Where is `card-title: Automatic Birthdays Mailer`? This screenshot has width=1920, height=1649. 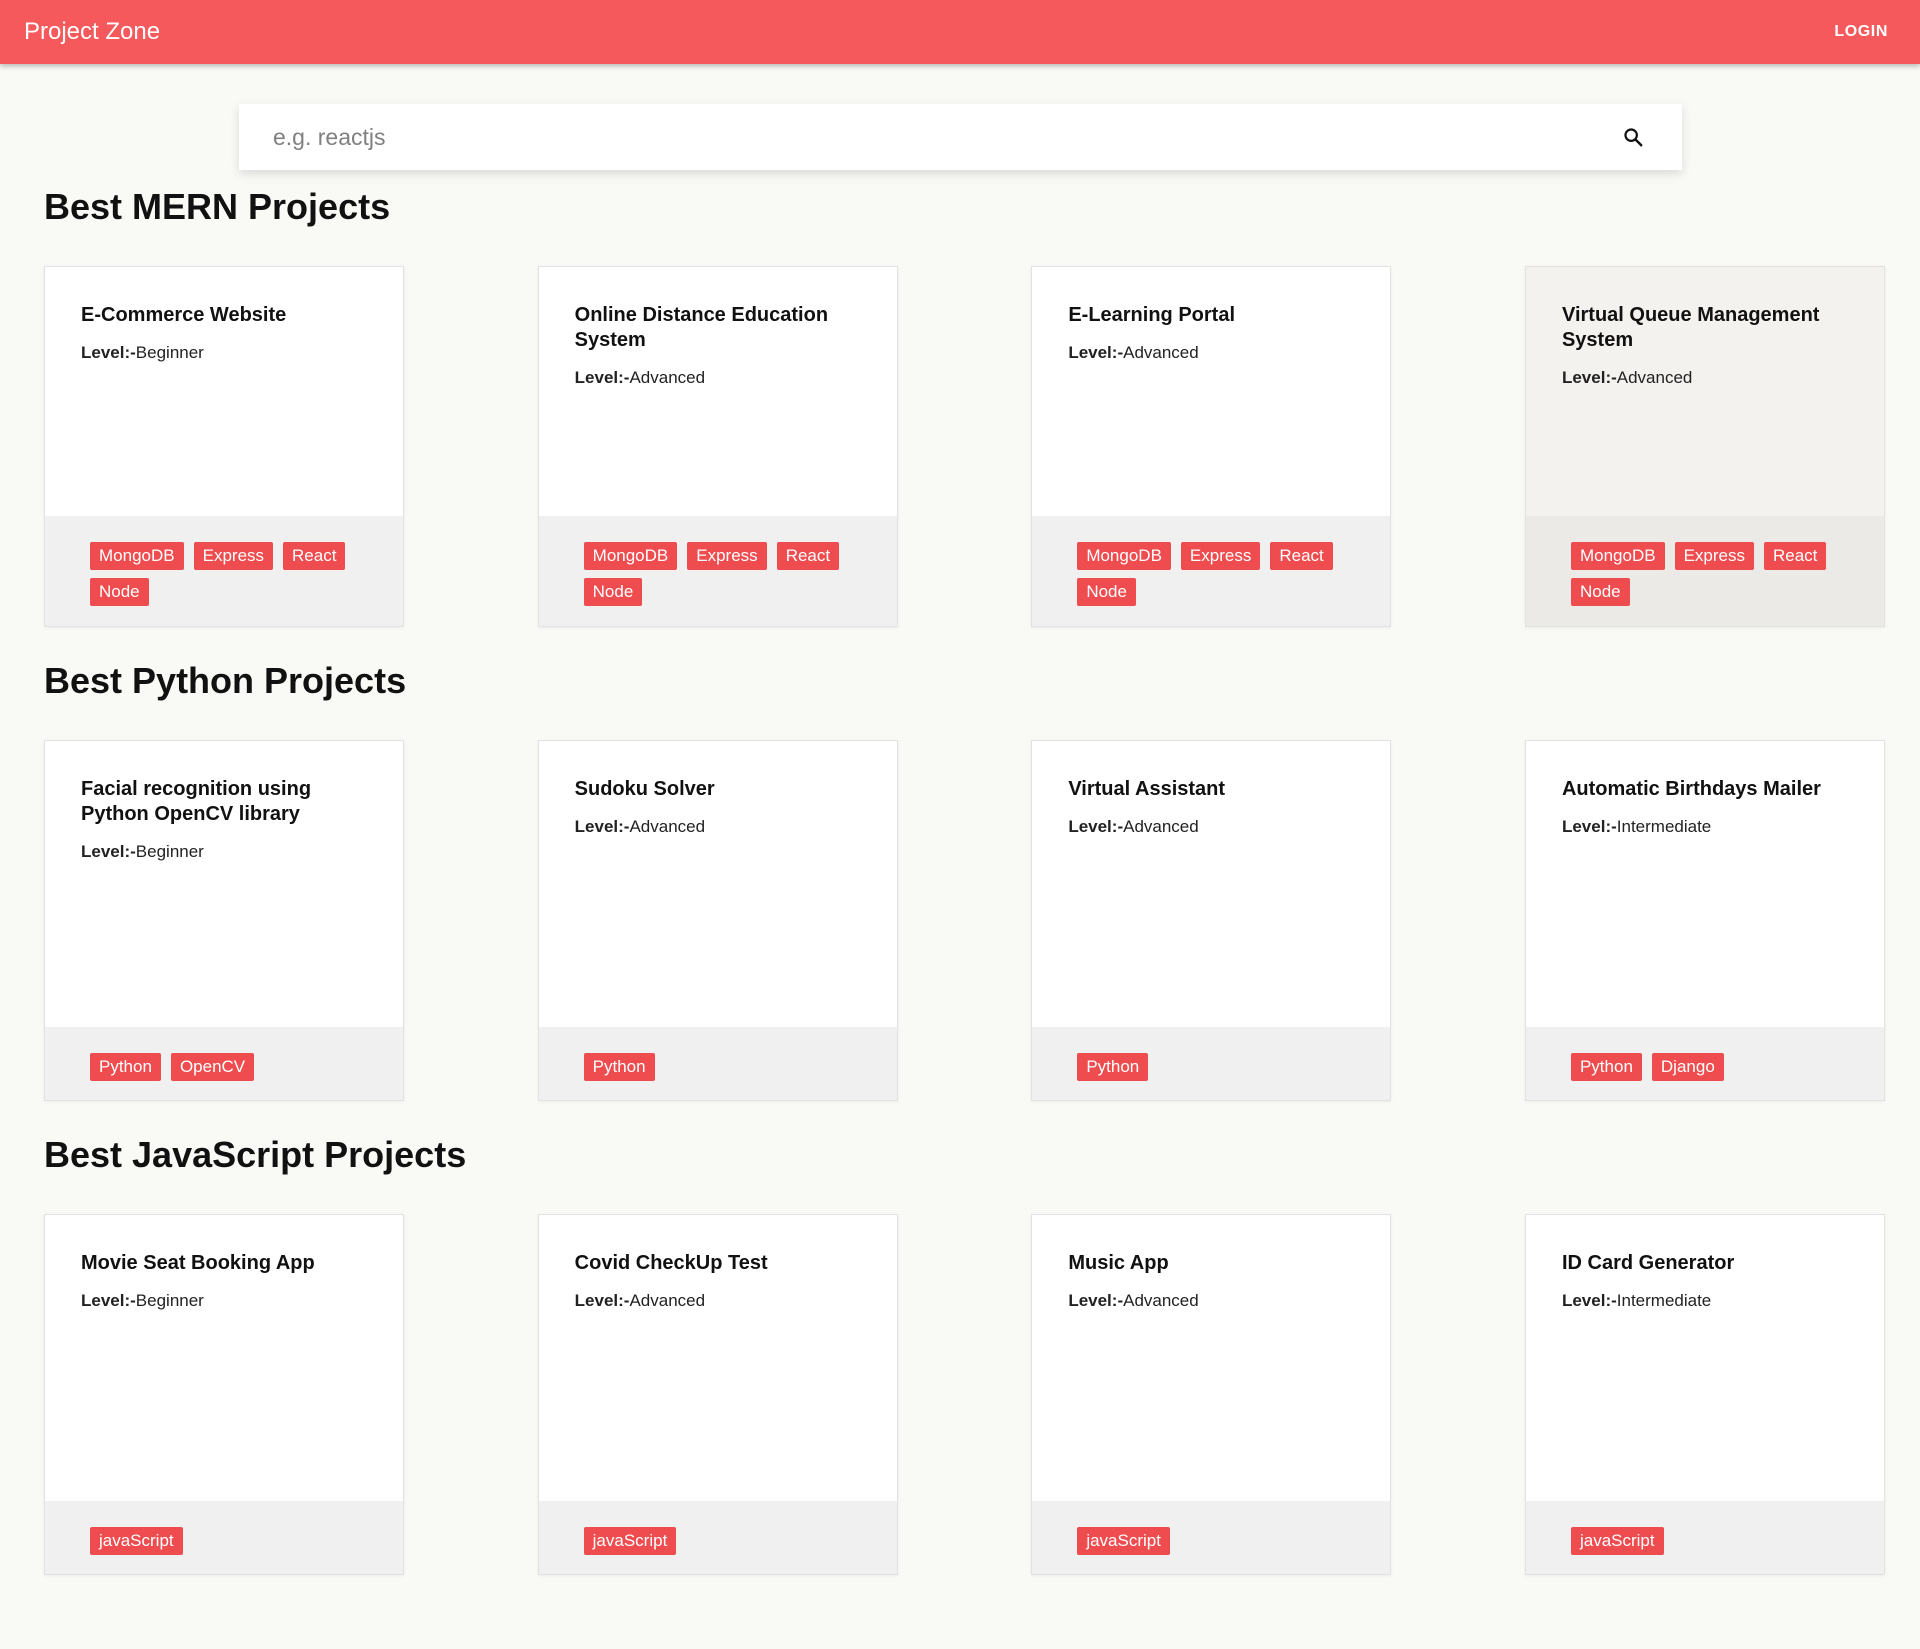
card-title: Automatic Birthdays Mailer is located at coordinates (1691, 789).